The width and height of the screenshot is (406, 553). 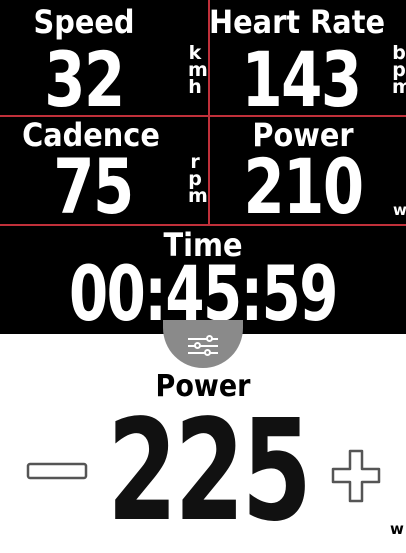 I want to click on speed-field: Speed 32 kmh, so click(x=104, y=62).